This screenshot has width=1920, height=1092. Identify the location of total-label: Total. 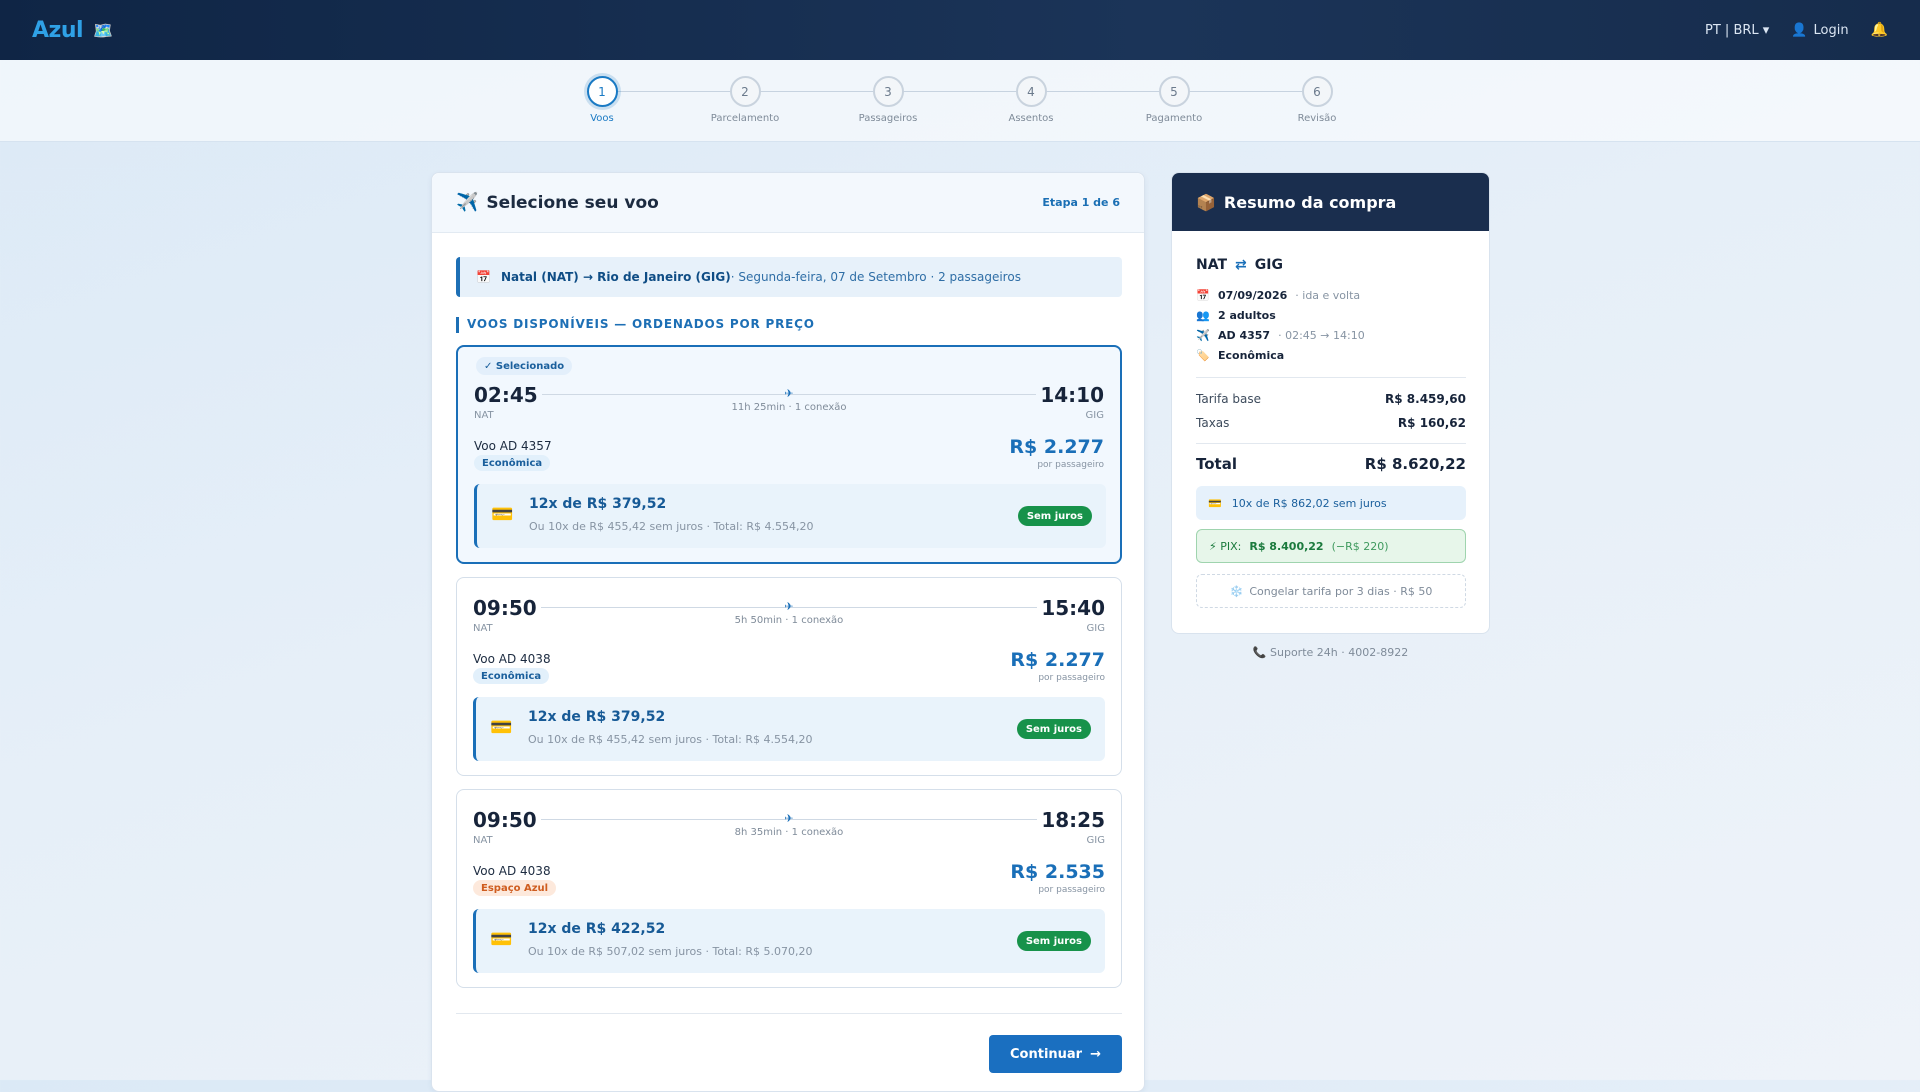
(1216, 464).